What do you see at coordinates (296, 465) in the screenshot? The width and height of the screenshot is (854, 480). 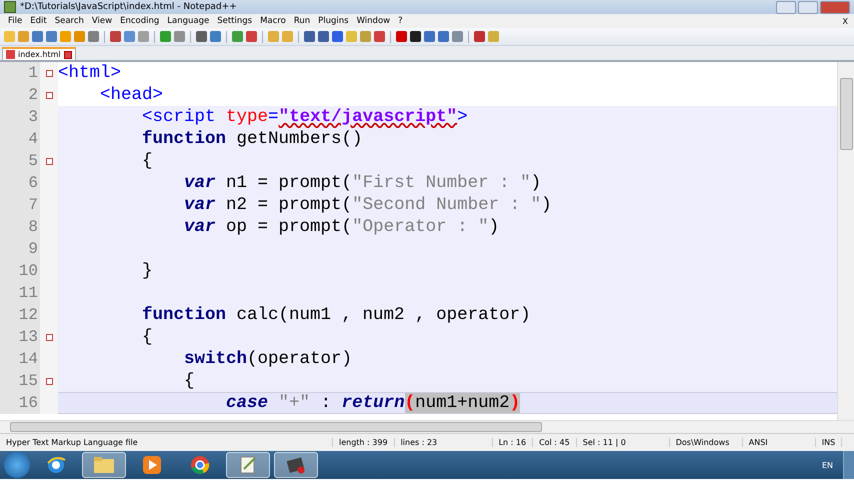 I see `terminal-icon` at bounding box center [296, 465].